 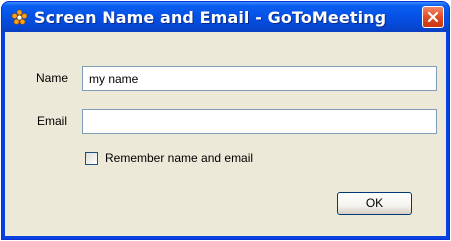 I want to click on name-label: Name, so click(x=52, y=78).